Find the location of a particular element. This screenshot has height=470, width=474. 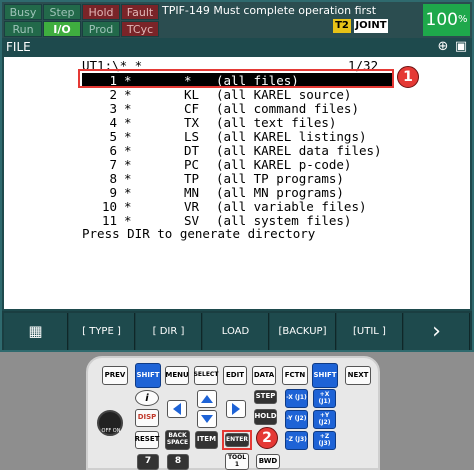

shift-key-left: SHIFT is located at coordinates (148, 375).